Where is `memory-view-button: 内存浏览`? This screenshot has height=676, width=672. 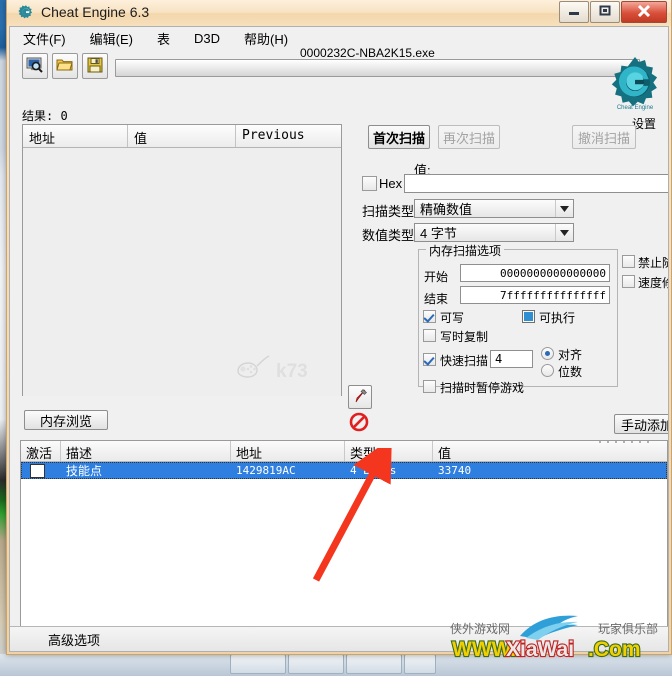
memory-view-button: 内存浏览 is located at coordinates (66, 420).